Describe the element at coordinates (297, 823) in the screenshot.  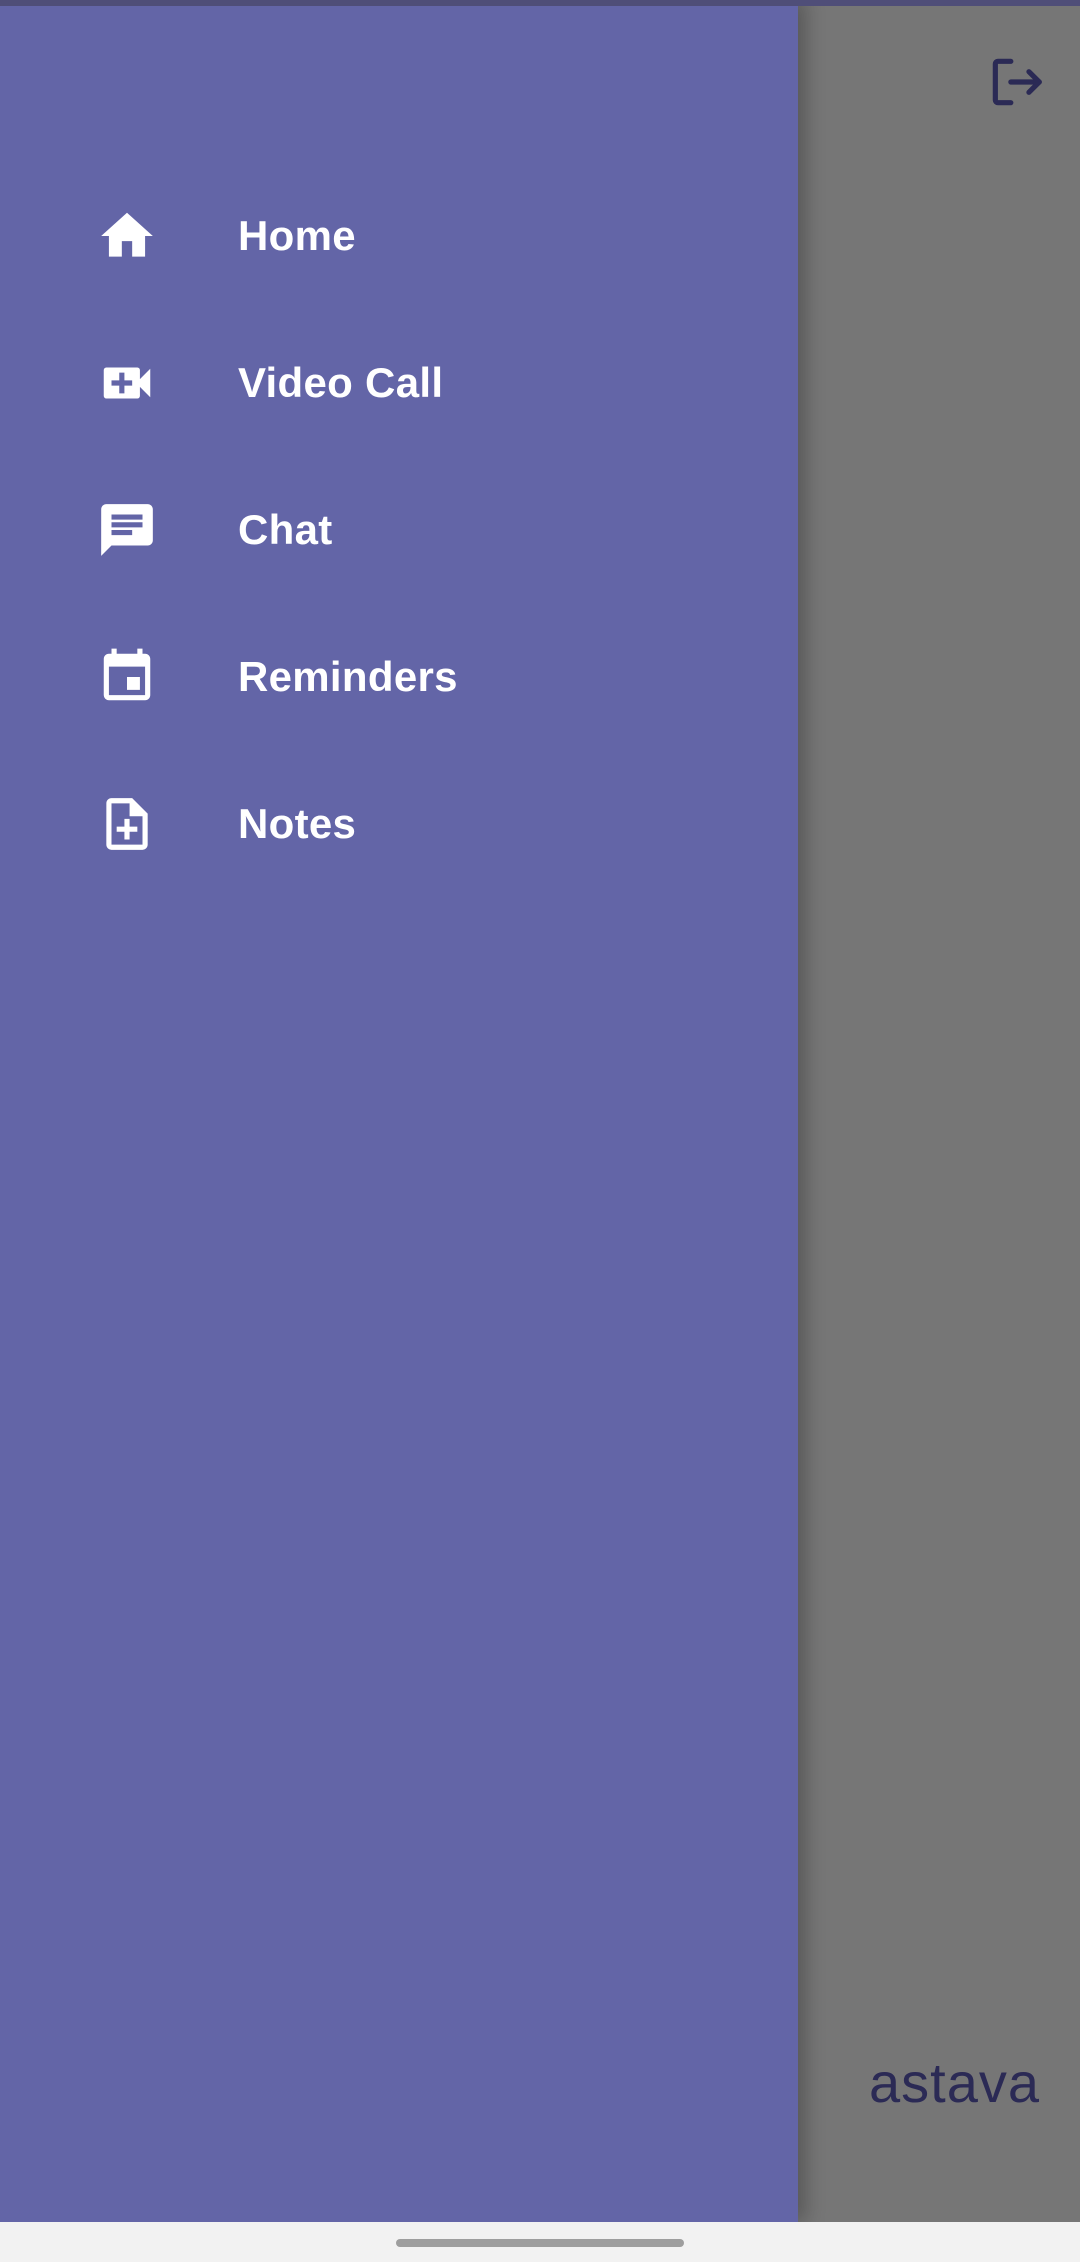
I see `drawer-item-label: Notes` at that location.